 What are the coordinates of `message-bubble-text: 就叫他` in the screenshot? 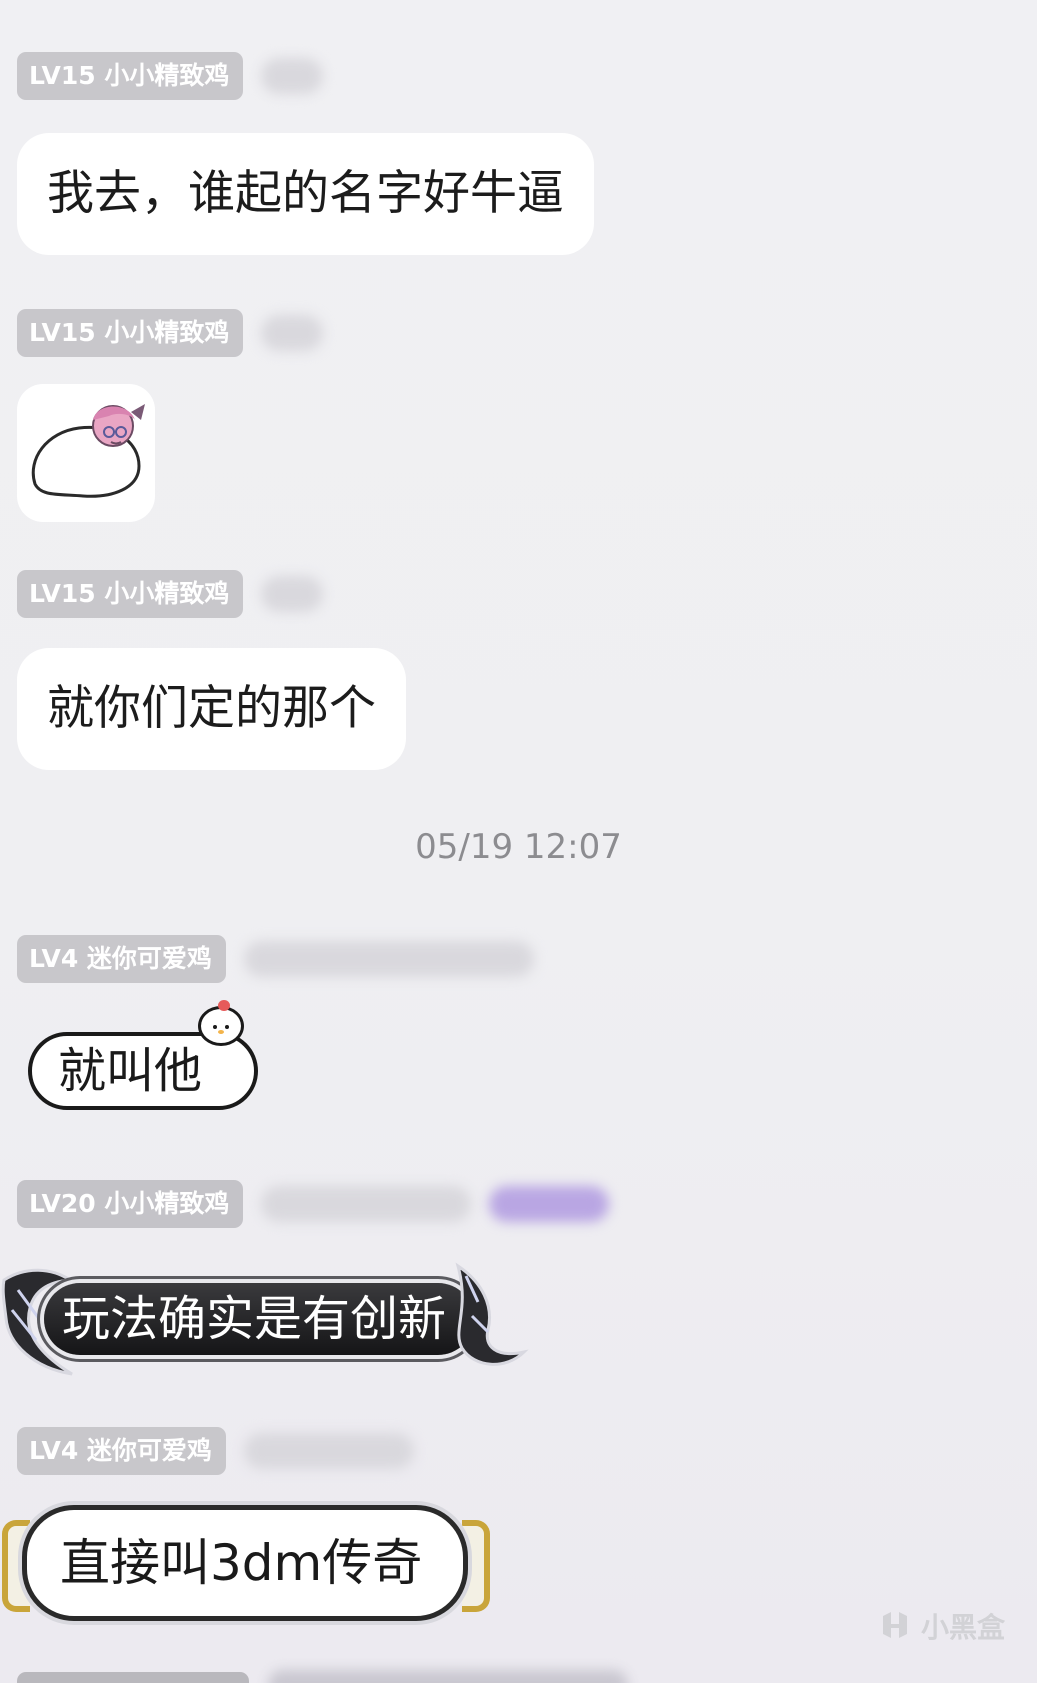 It's located at (130, 1071).